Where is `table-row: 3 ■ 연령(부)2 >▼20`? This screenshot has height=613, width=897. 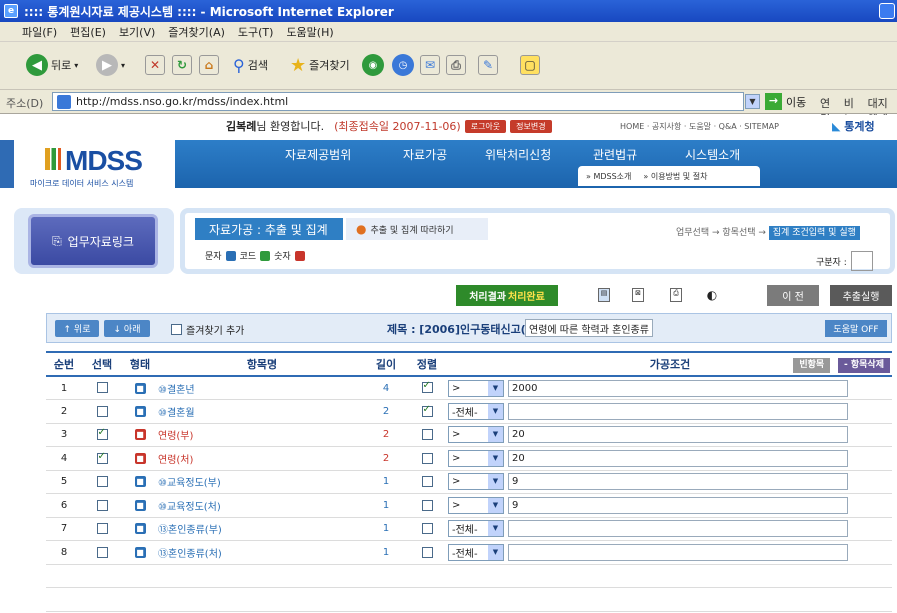
table-row: 3 ■ 연령(부)2 >▼20 is located at coordinates (469, 435).